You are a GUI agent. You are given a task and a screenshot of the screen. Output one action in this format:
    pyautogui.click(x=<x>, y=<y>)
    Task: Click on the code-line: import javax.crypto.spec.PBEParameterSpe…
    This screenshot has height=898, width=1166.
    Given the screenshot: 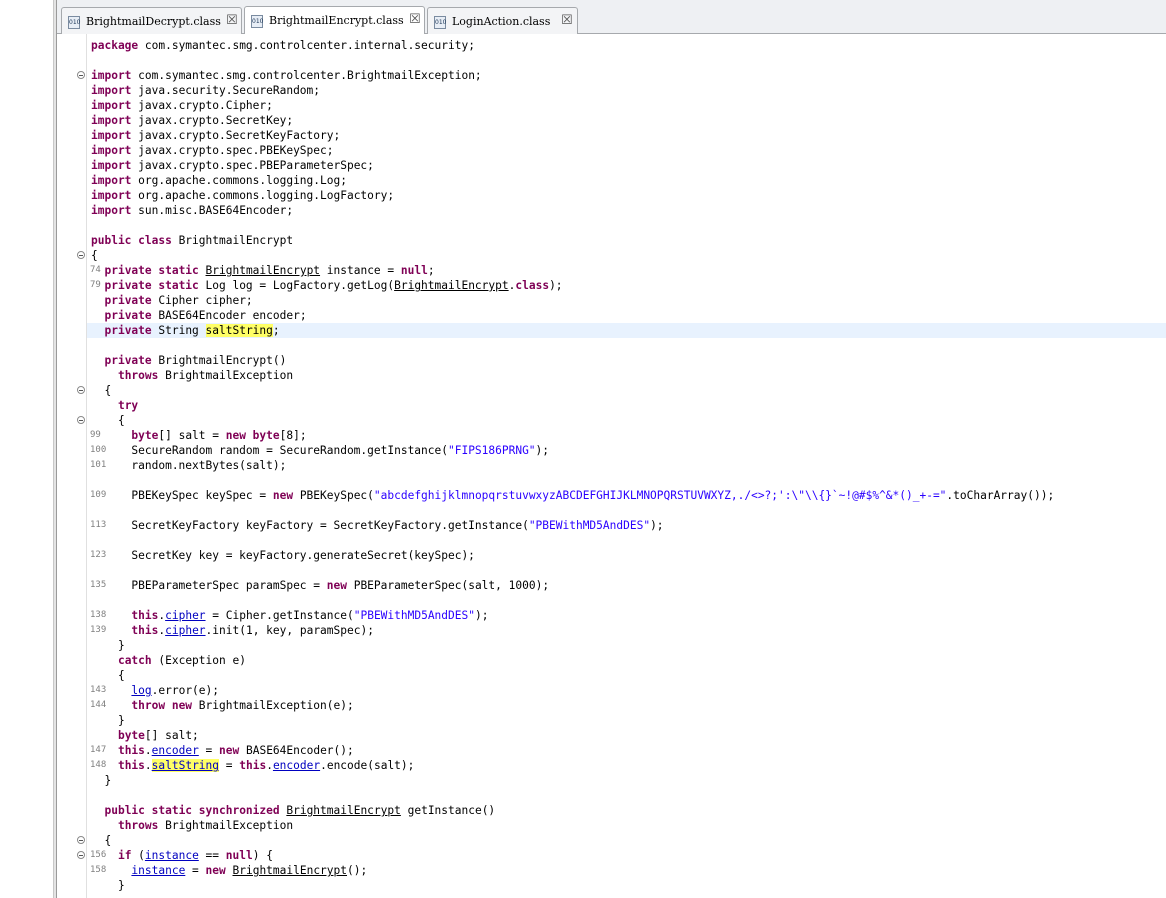 What is the action you would take?
    pyautogui.click(x=232, y=165)
    